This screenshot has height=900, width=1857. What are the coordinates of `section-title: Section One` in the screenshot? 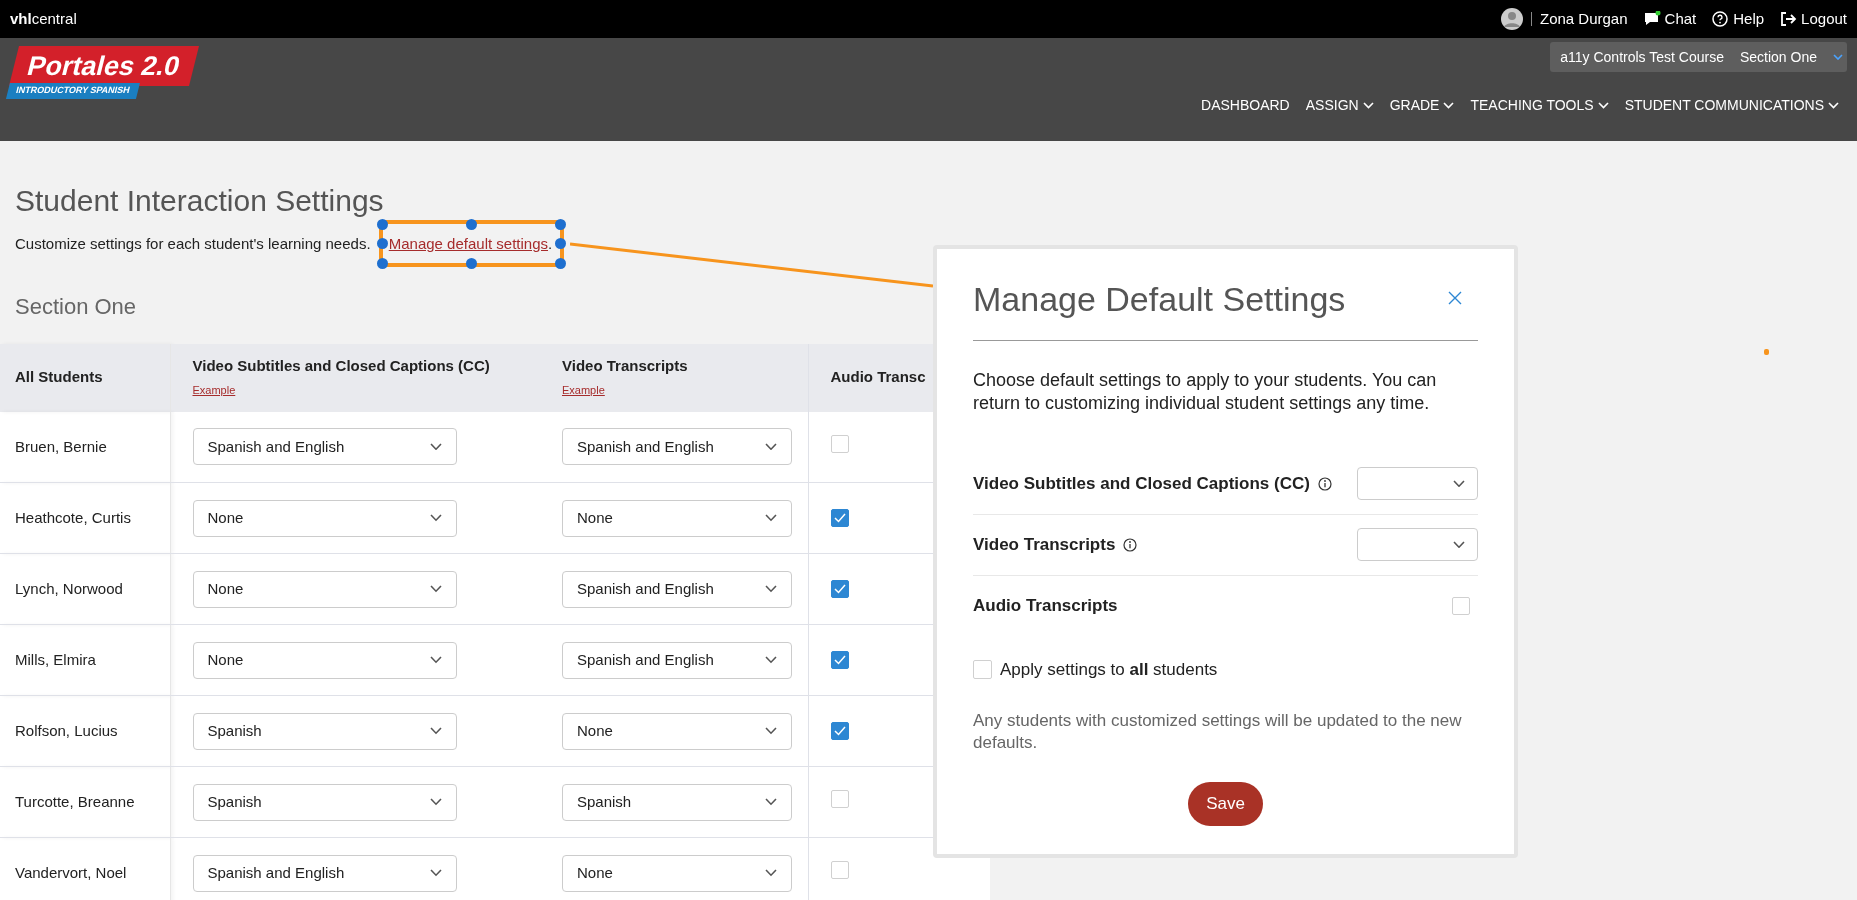 It's located at (76, 306).